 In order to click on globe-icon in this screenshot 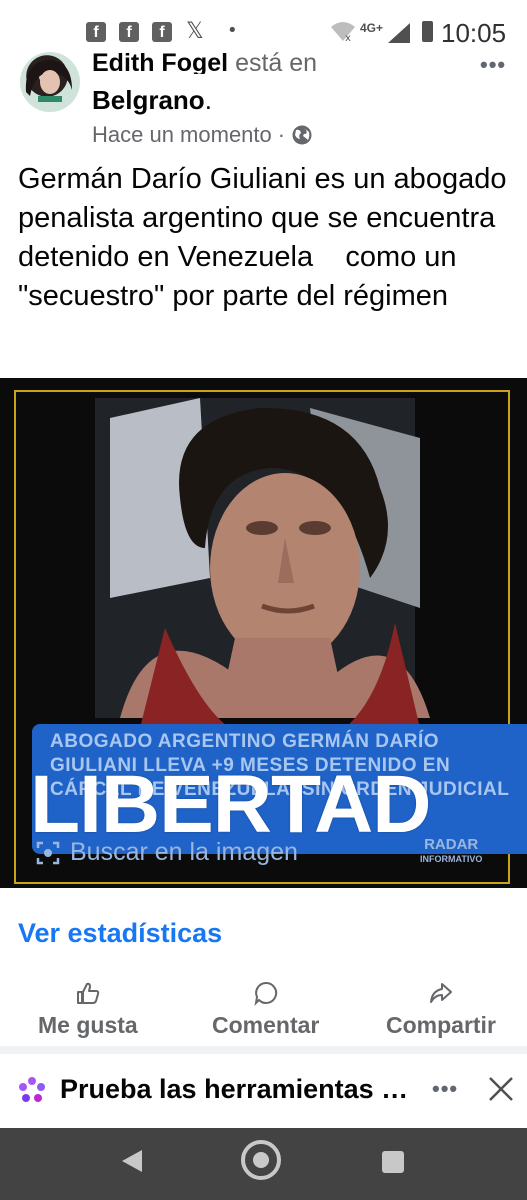, I will do `click(302, 135)`.